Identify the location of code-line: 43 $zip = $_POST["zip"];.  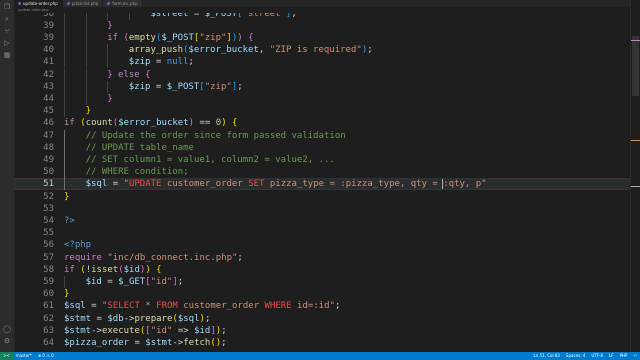
(322, 86).